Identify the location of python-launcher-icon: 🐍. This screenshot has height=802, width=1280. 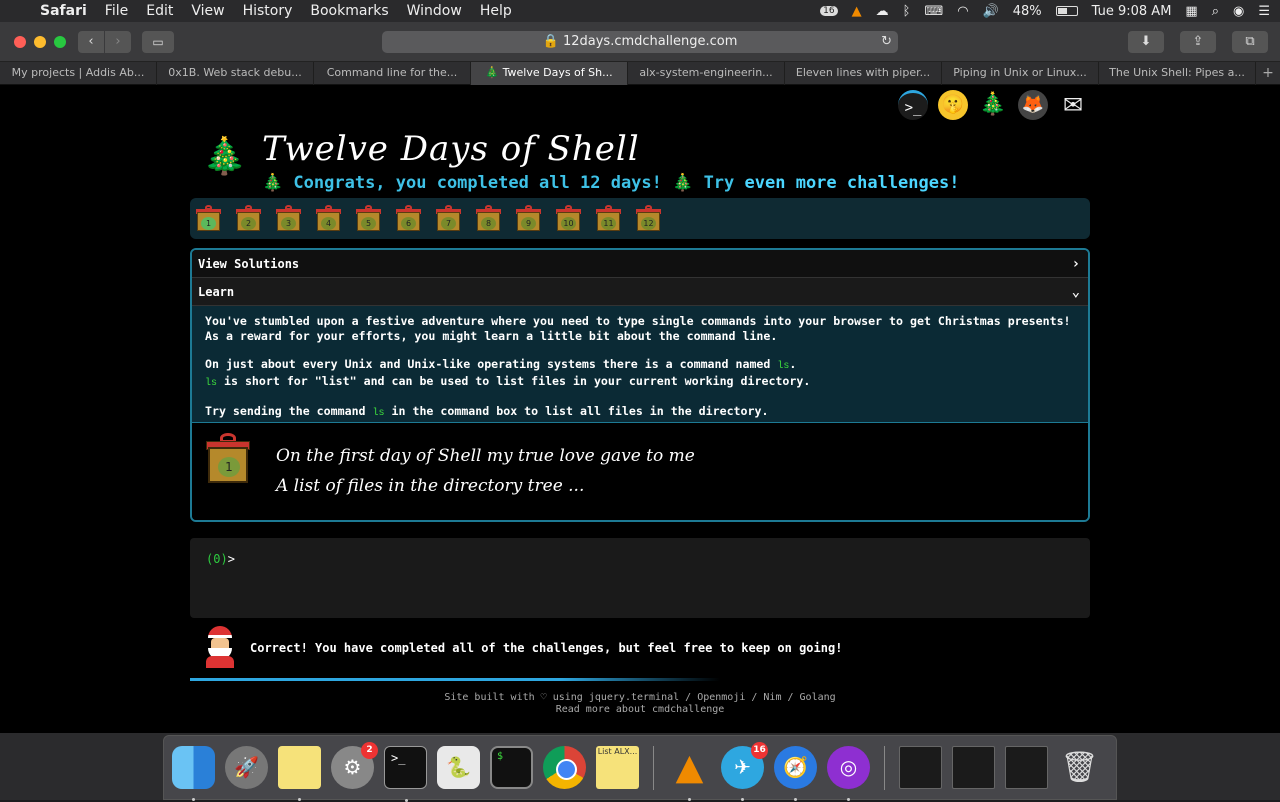
(458, 767).